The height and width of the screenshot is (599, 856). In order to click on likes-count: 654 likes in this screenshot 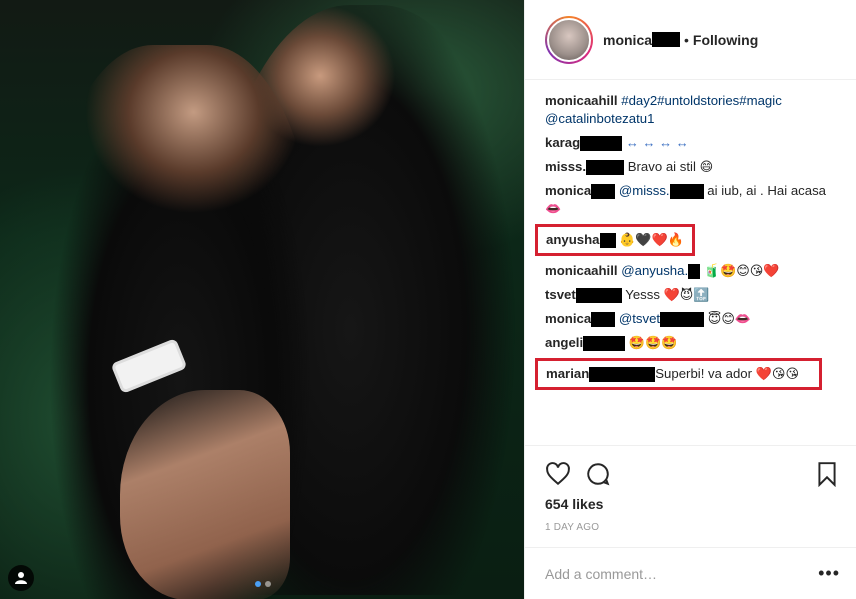, I will do `click(692, 504)`.